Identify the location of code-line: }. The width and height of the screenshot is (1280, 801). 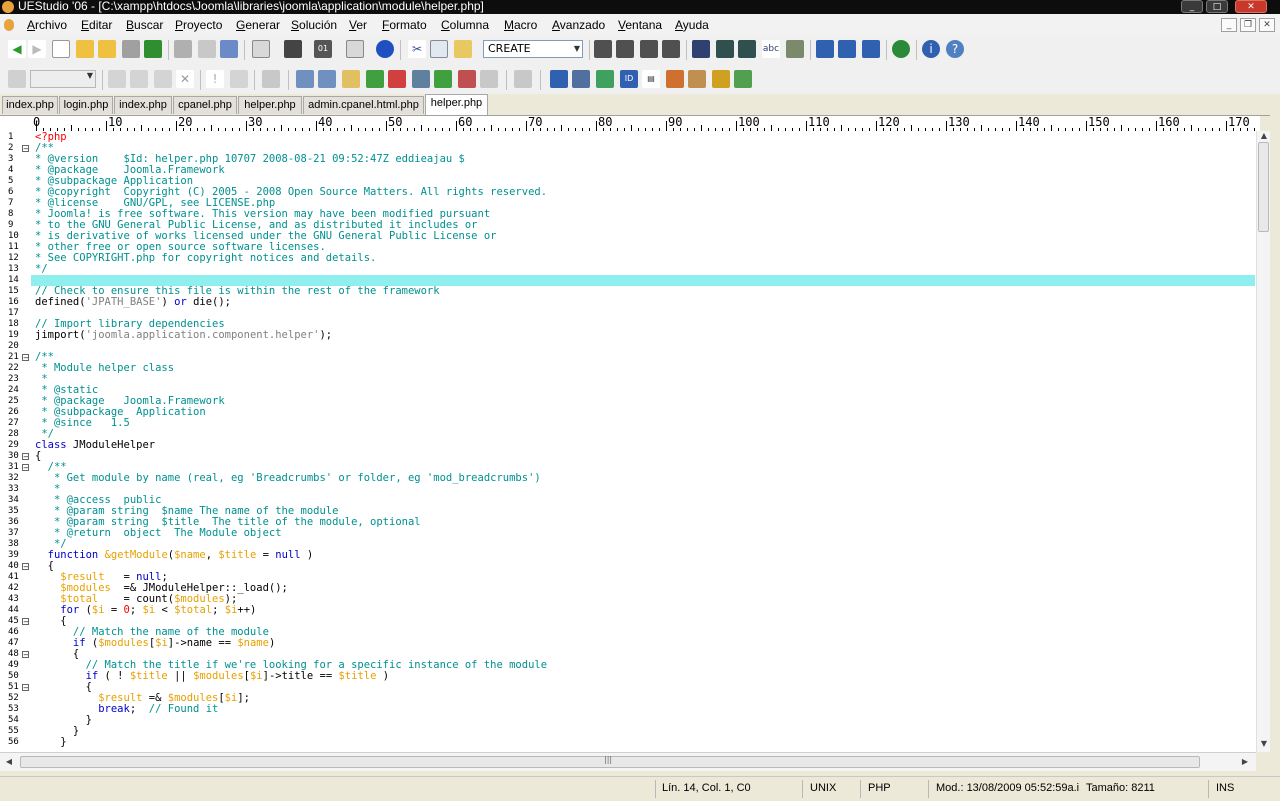
(50, 742).